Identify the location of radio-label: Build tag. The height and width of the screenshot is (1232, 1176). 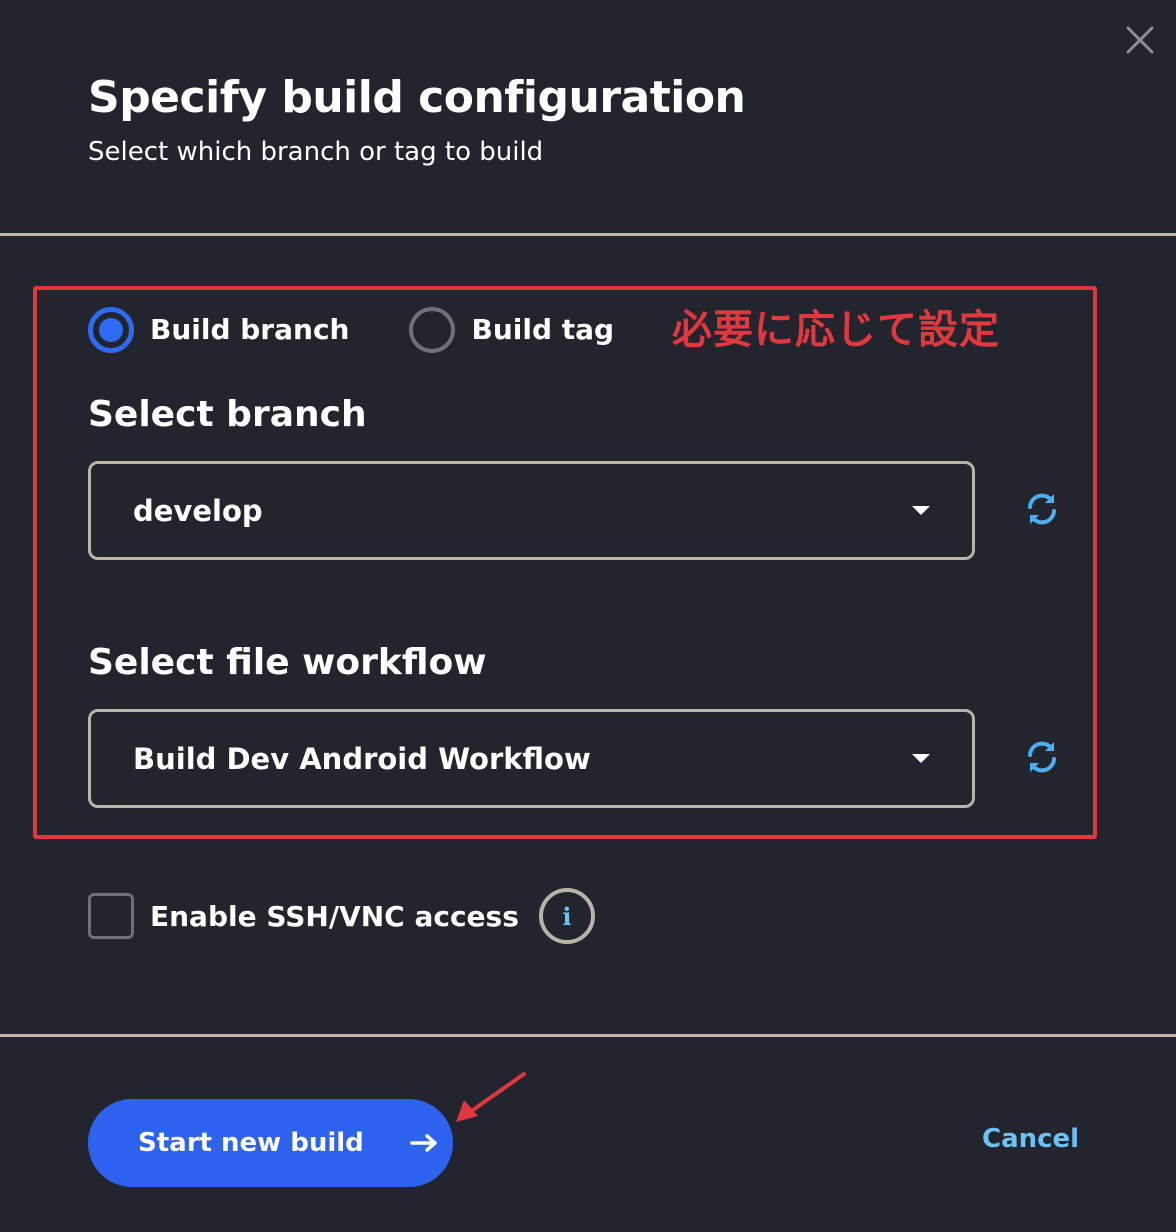
(543, 329).